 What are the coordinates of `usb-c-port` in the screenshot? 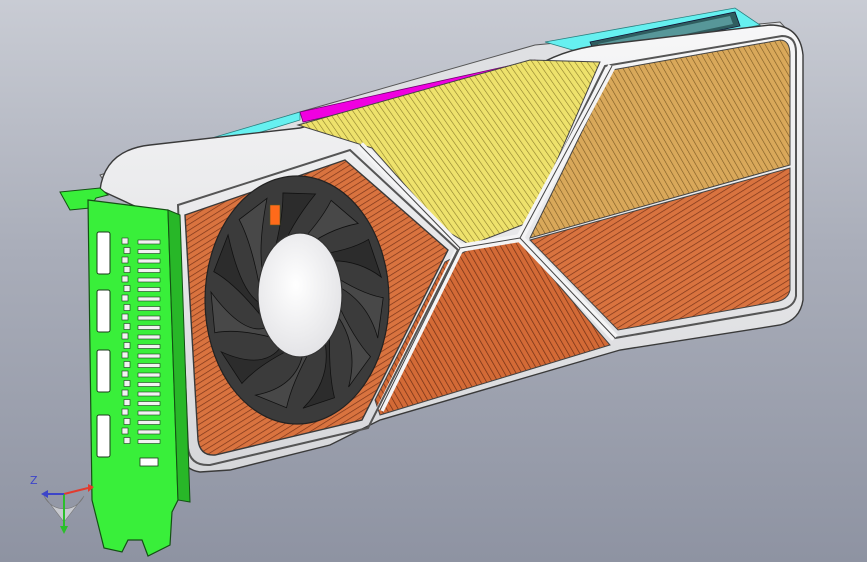 It's located at (149, 462).